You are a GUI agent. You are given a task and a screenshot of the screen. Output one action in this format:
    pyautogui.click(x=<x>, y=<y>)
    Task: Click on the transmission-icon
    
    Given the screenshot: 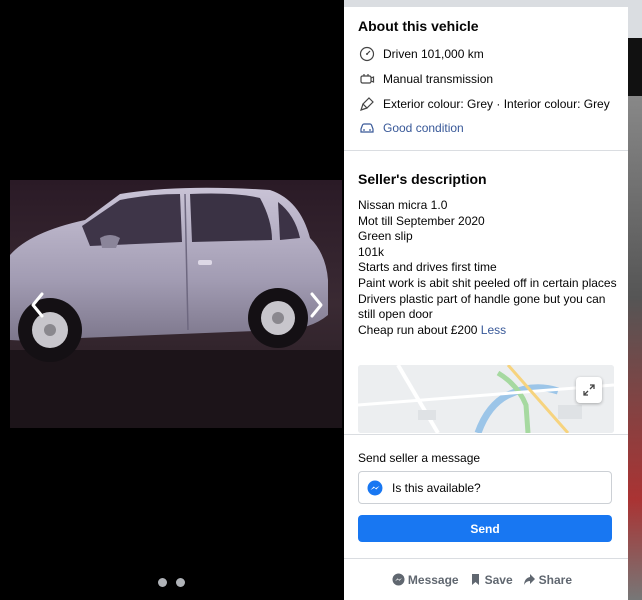 What is the action you would take?
    pyautogui.click(x=367, y=79)
    